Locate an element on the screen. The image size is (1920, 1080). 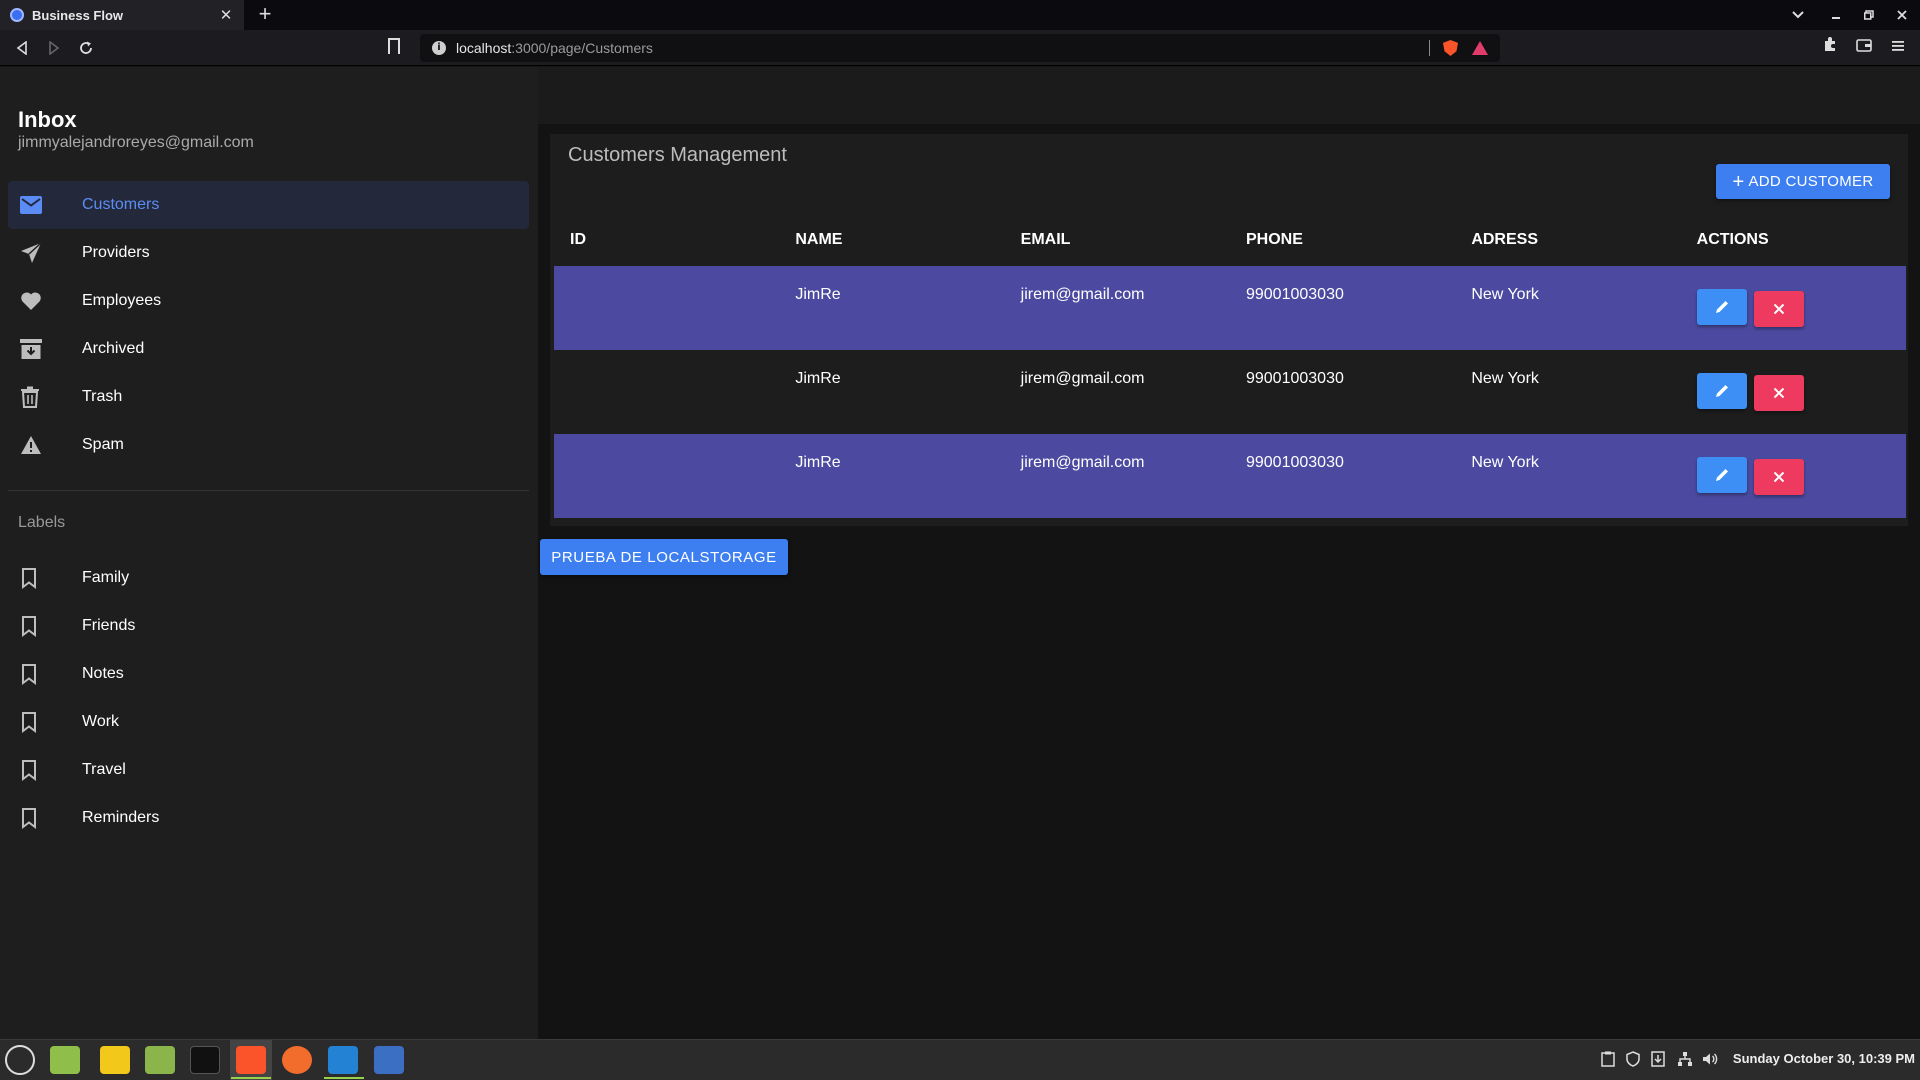
url-text: localhost:3000/page/Customers is located at coordinates (554, 48).